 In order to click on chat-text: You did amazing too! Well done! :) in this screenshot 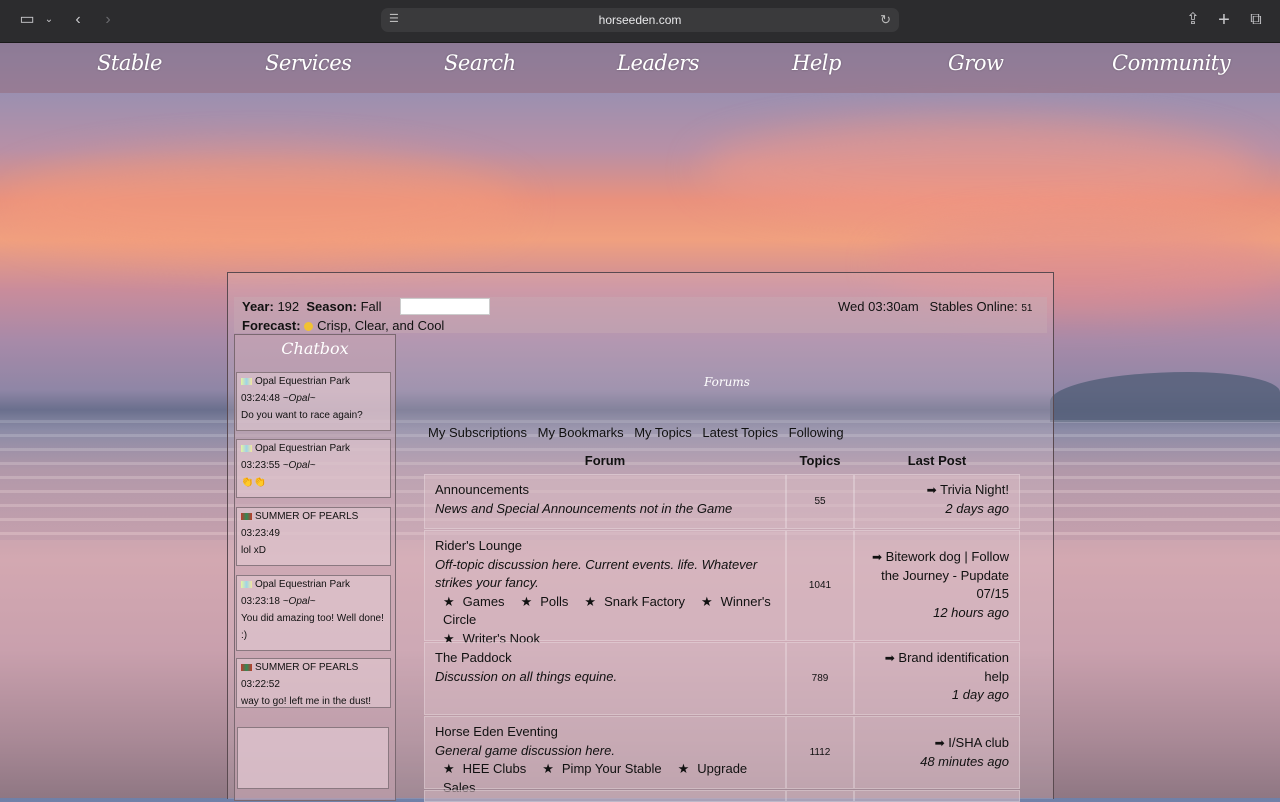, I will do `click(312, 627)`.